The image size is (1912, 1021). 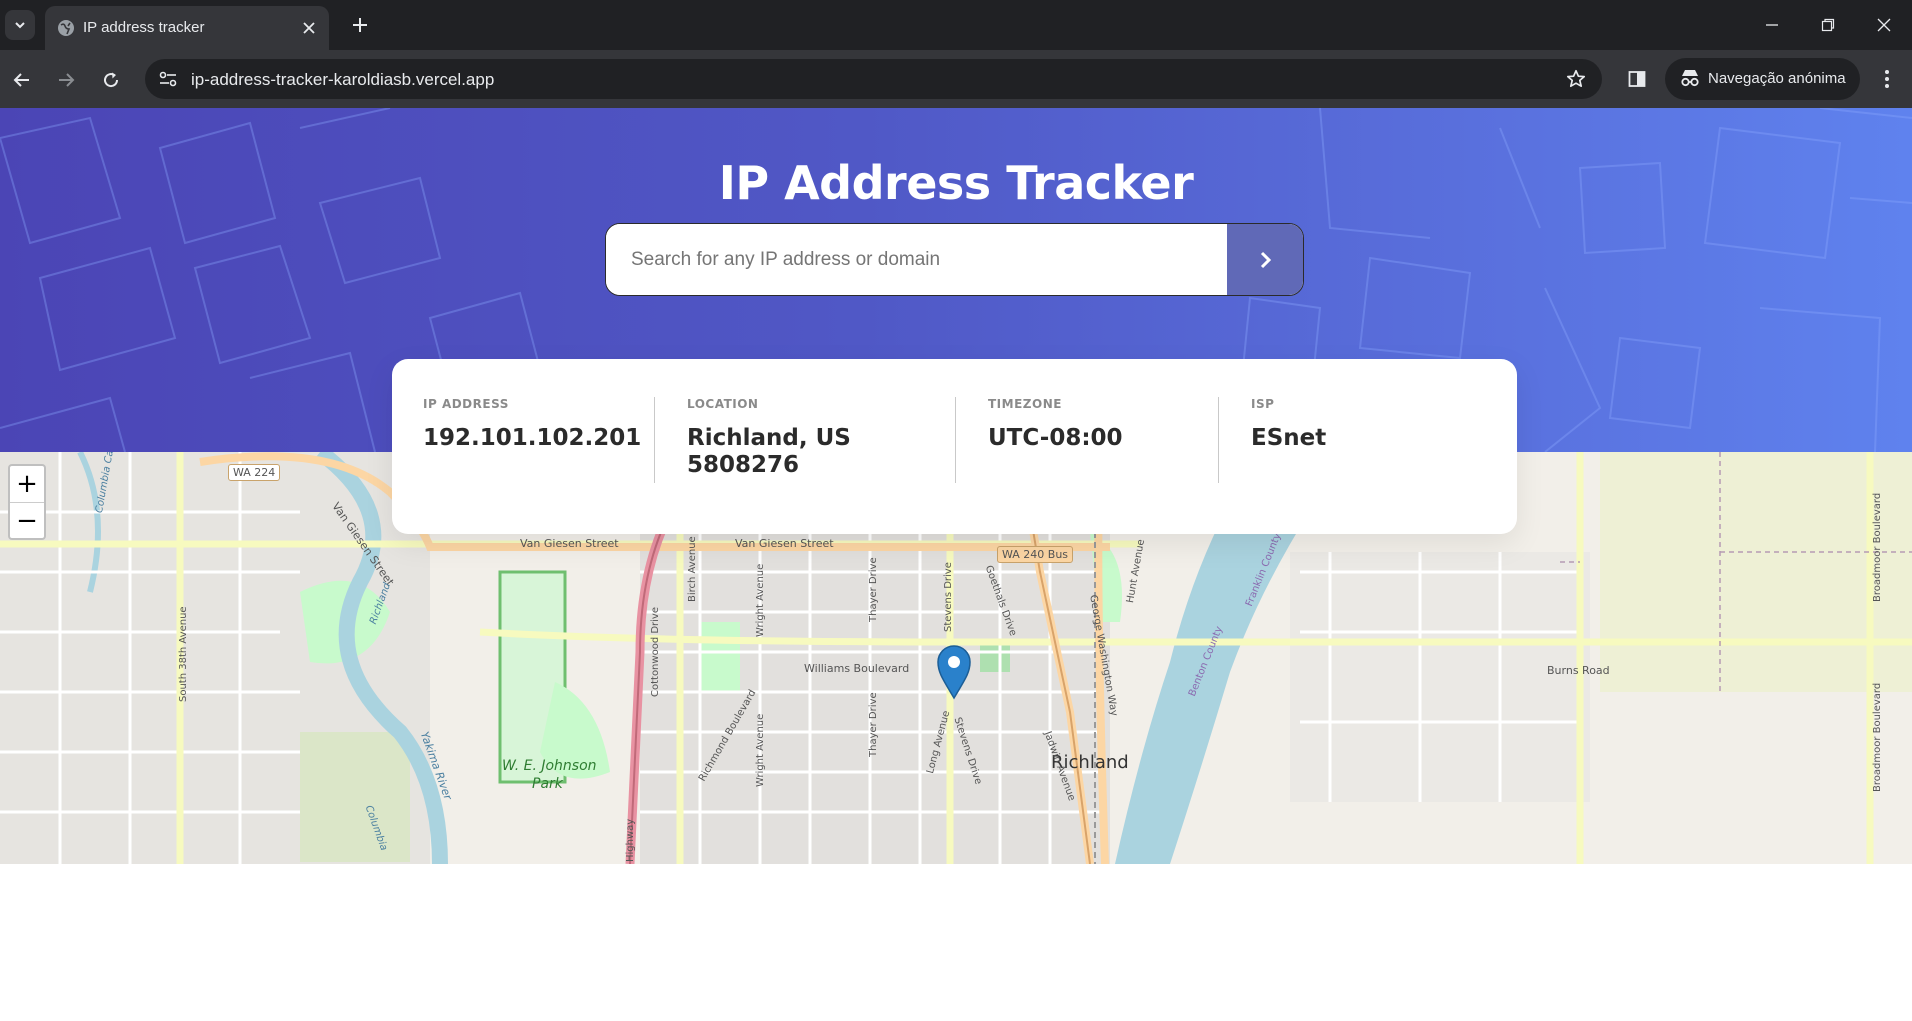 I want to click on back-icon, so click(x=22, y=80).